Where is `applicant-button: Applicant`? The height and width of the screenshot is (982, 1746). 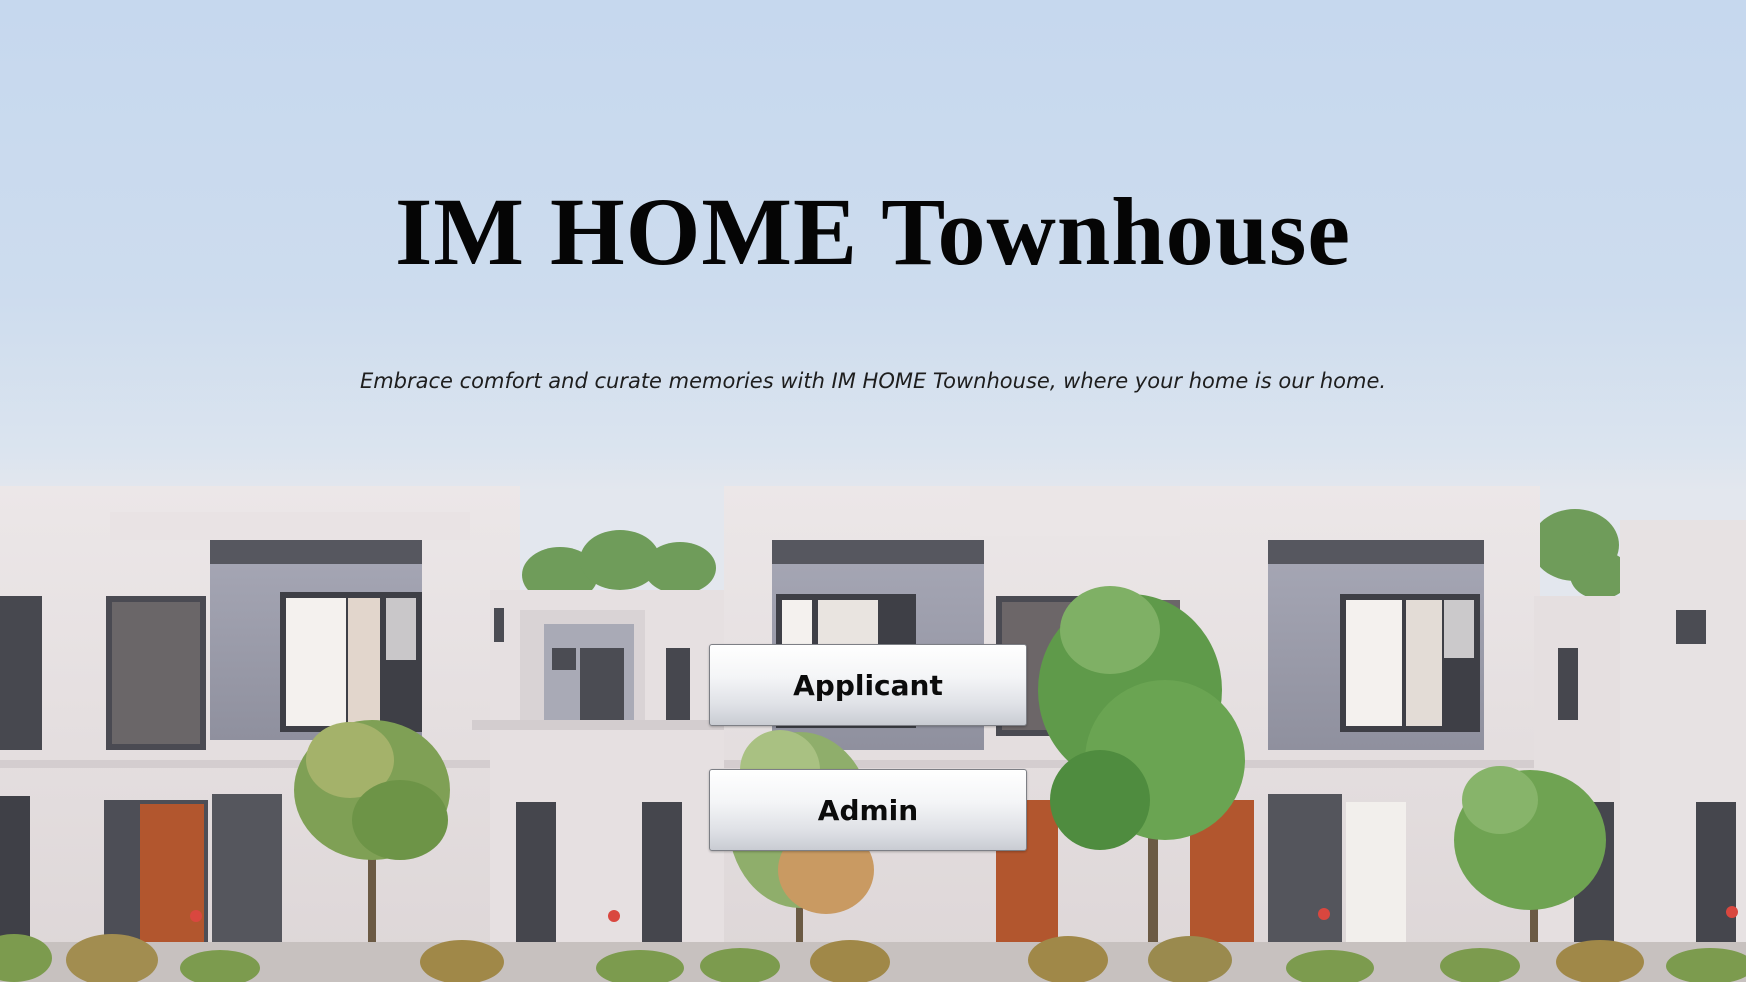
applicant-button: Applicant is located at coordinates (868, 685).